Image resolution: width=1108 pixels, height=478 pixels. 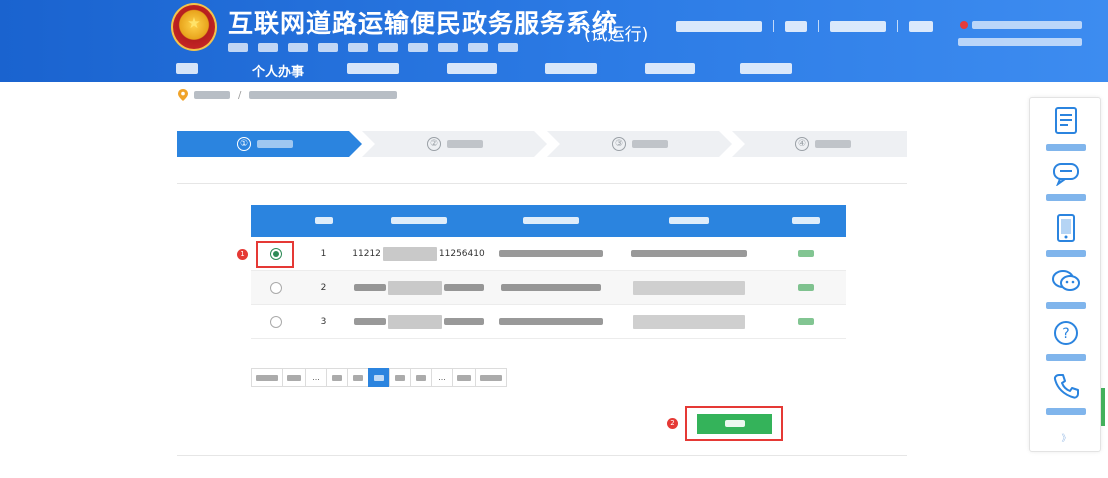 I want to click on national-emblem-icon: ★, so click(x=194, y=27).